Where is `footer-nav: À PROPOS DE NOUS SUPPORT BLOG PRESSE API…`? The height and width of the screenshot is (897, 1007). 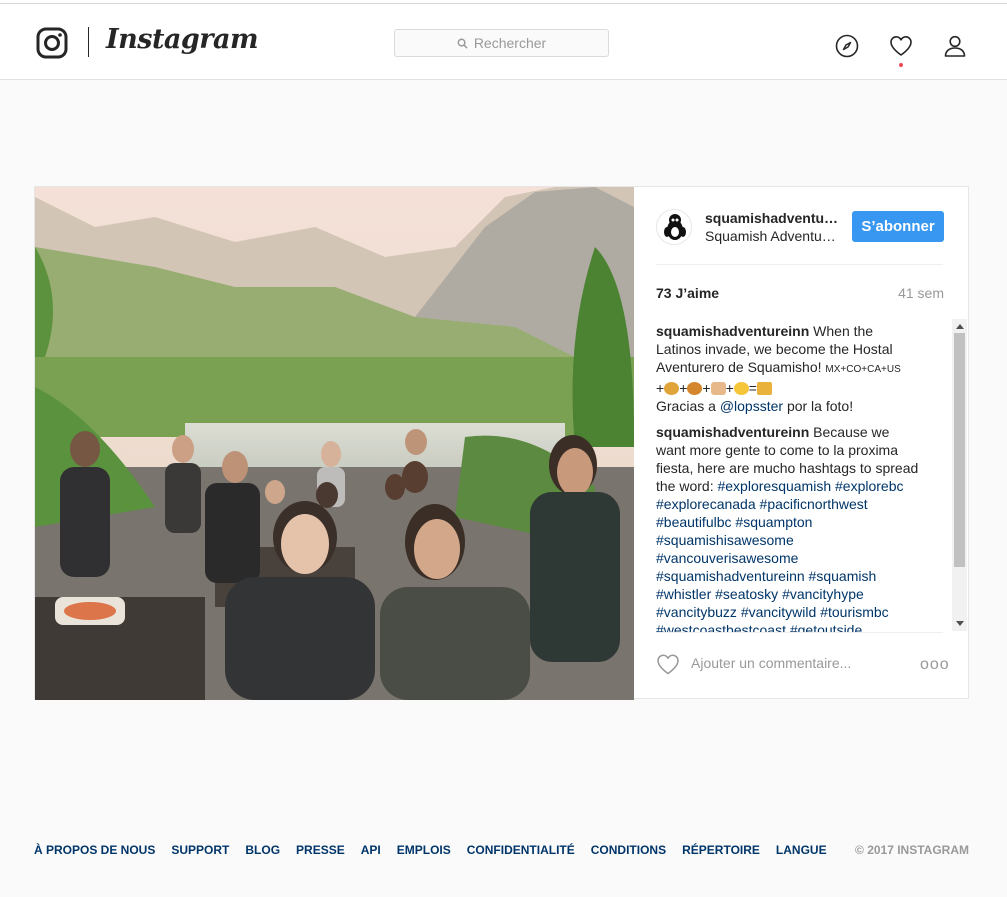
footer-nav: À PROPOS DE NOUS SUPPORT BLOG PRESSE API… is located at coordinates (501, 850).